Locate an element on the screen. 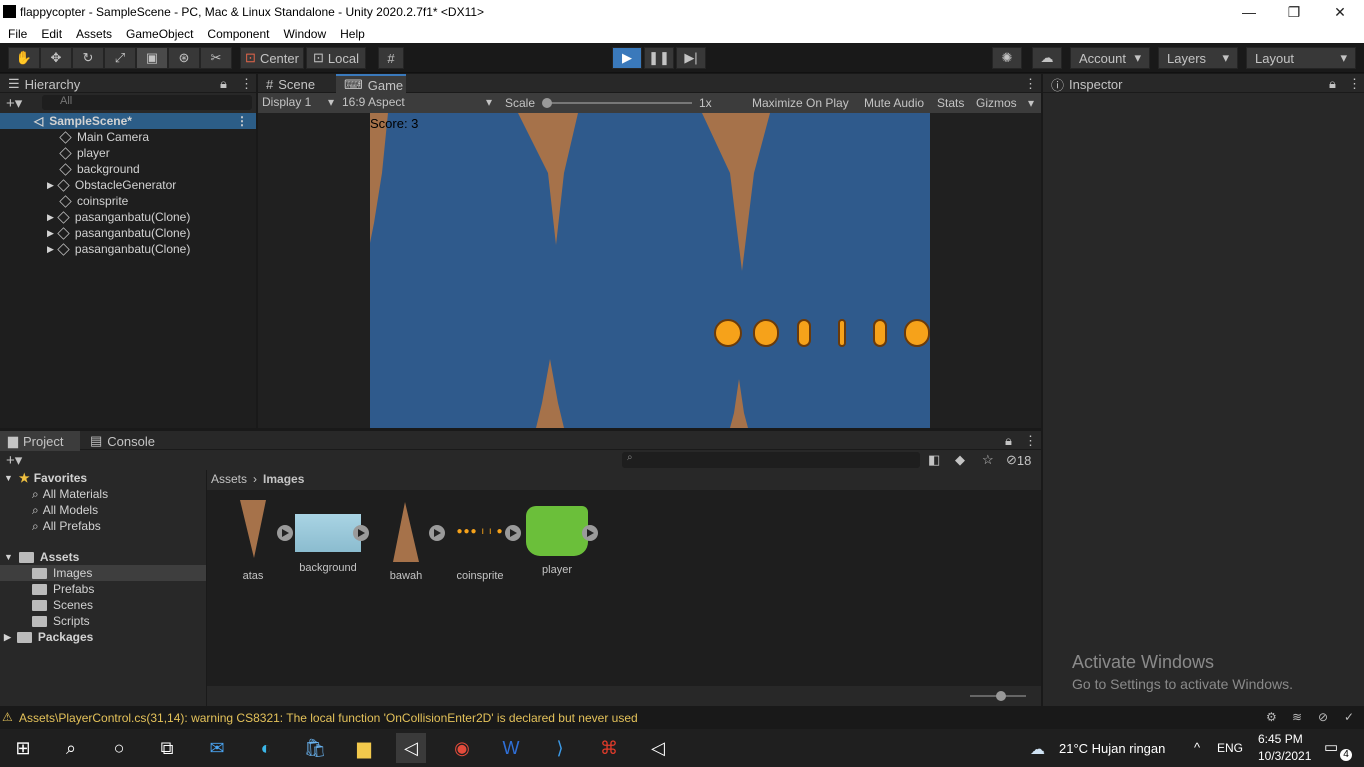  stats-toggle: Stats is located at coordinates (950, 103).